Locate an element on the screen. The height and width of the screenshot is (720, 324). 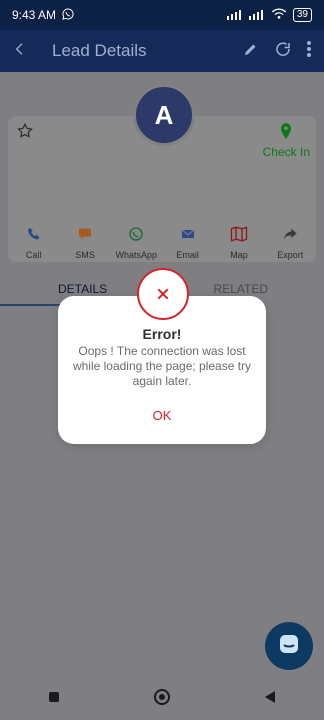
app-bar: Lead Details is located at coordinates (162, 51).